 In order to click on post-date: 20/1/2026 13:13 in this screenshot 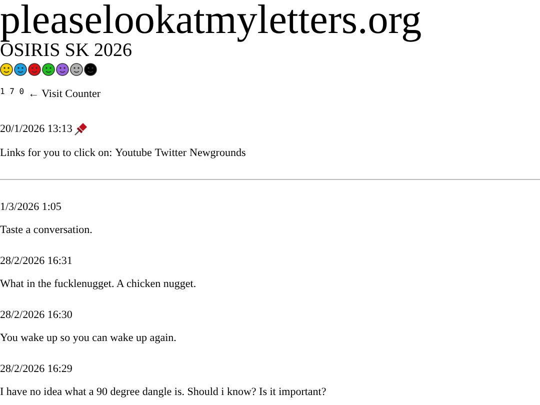, I will do `click(36, 129)`.